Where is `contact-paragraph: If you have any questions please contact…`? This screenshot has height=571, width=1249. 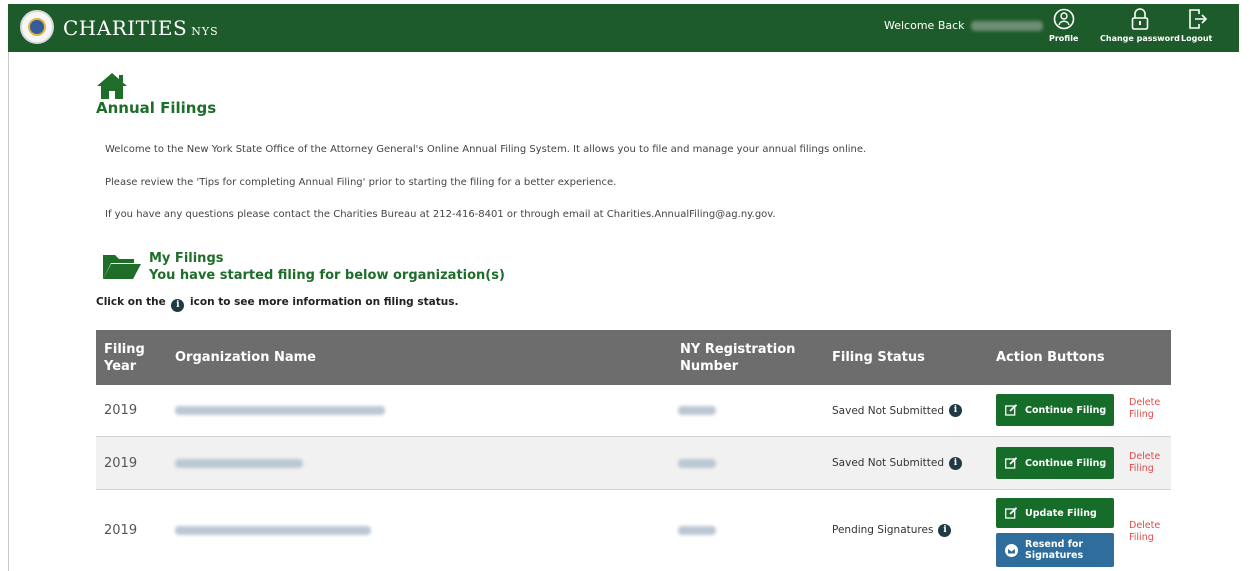 contact-paragraph: If you have any questions please contact… is located at coordinates (440, 214).